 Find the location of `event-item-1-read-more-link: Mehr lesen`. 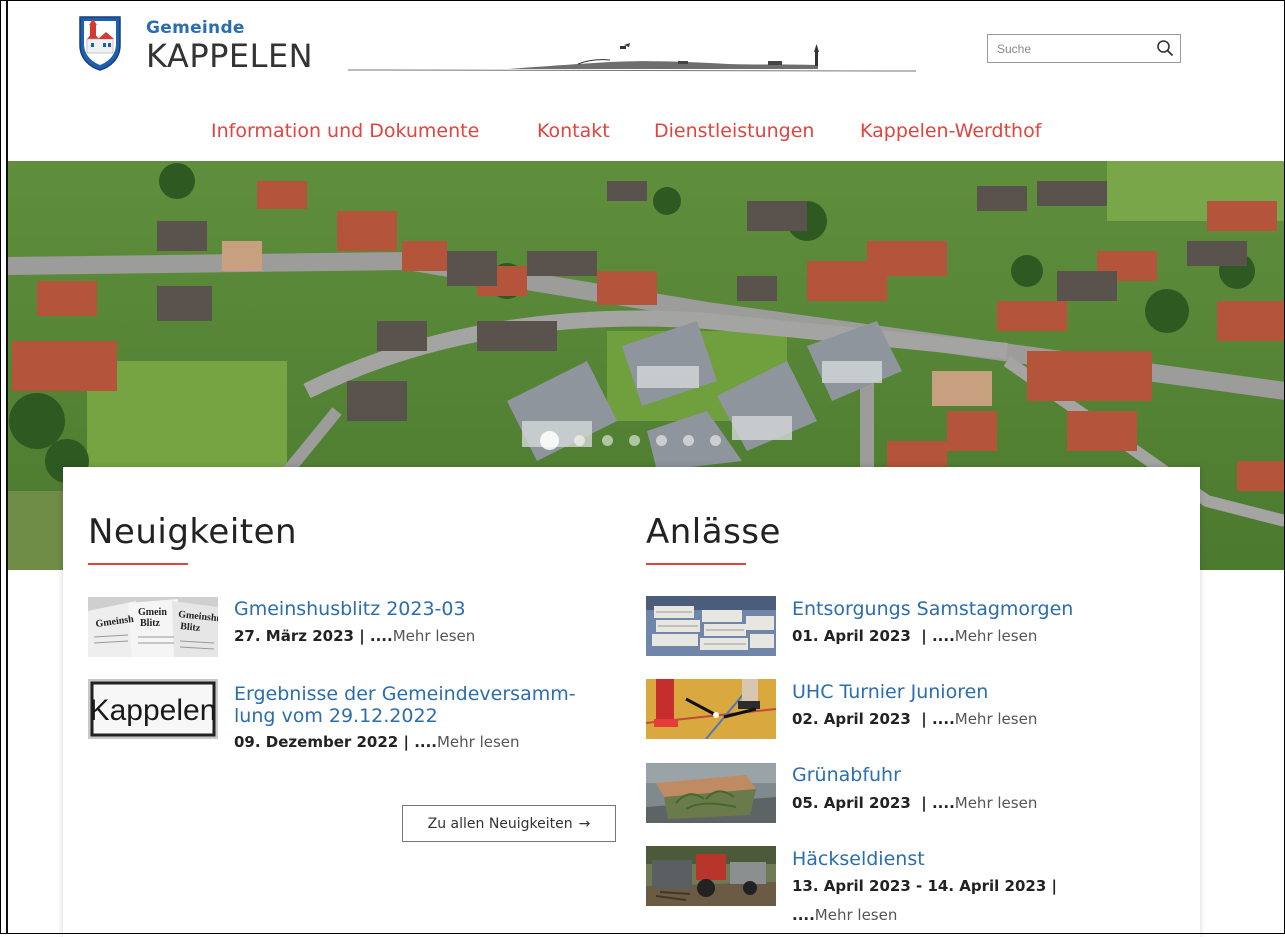

event-item-1-read-more-link: Mehr lesen is located at coordinates (996, 636).